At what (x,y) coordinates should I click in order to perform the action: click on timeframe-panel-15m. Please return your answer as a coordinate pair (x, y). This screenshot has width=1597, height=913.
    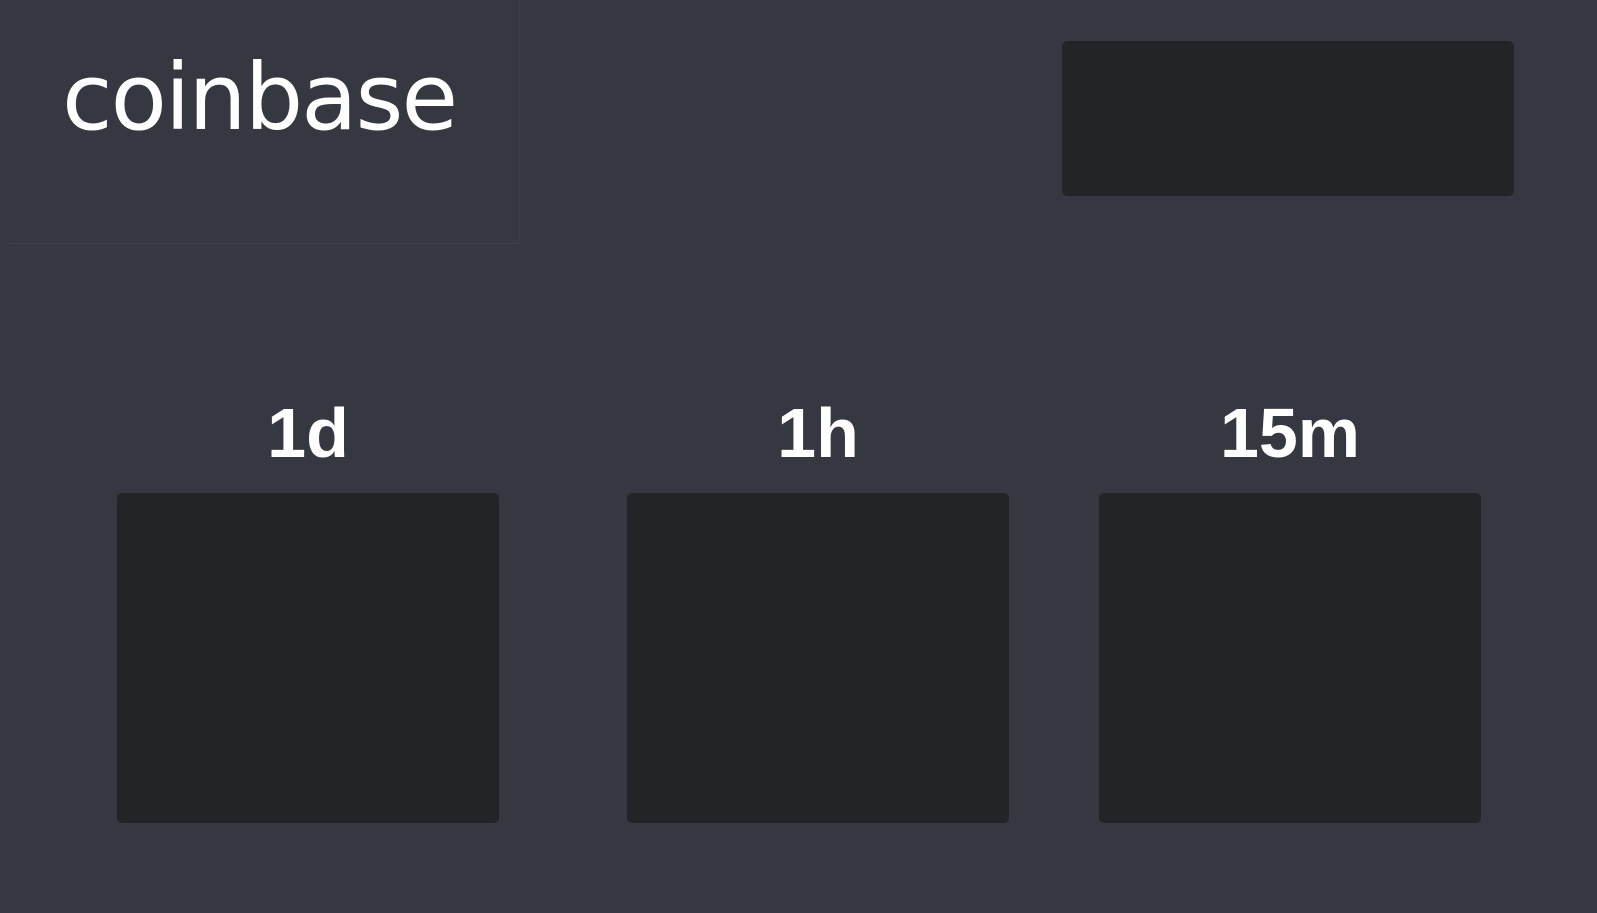
    Looking at the image, I should click on (1290, 658).